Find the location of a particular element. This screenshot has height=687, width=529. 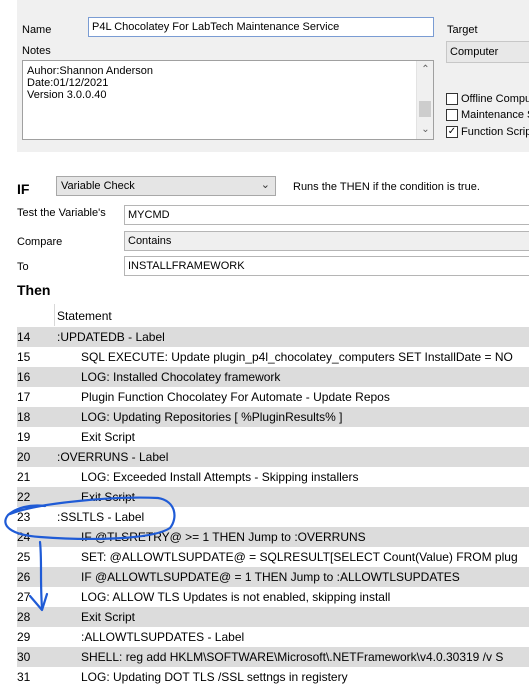

line-number: 27 is located at coordinates (24, 597).